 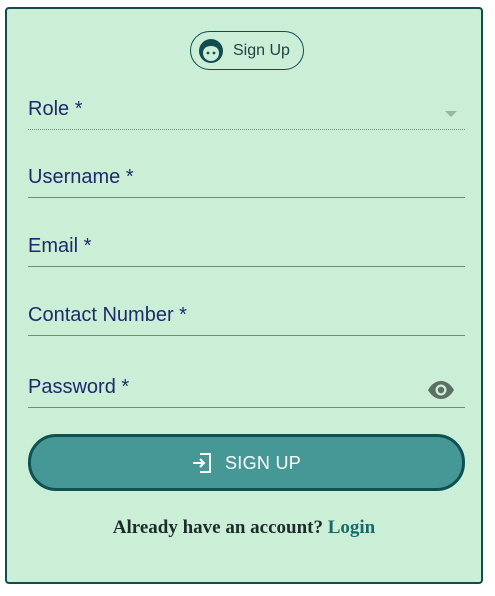 I want to click on contact-number-field: Contact Number *, so click(x=246, y=319).